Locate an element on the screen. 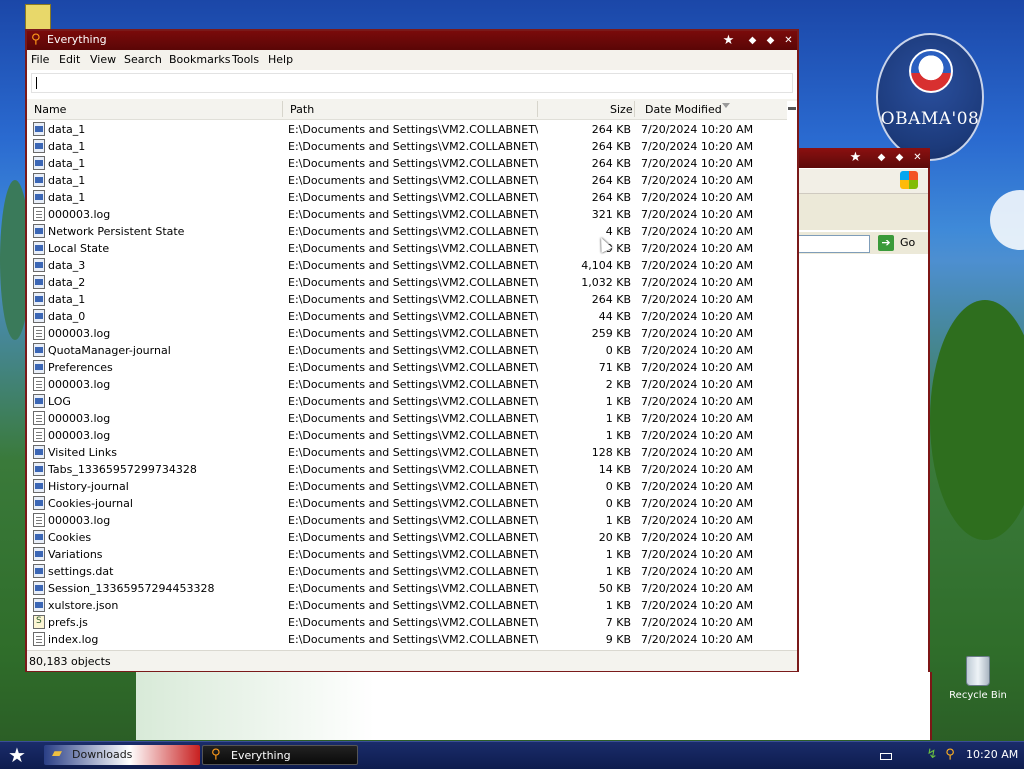  recycle-bin: Recycle Bin is located at coordinates (978, 678).